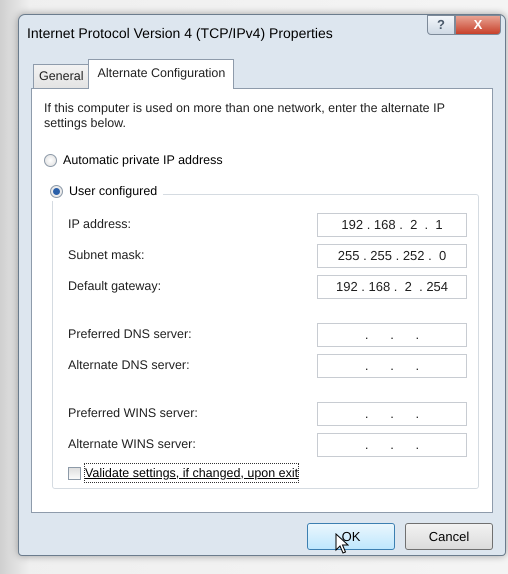  What do you see at coordinates (392, 256) in the screenshot?
I see `ip-address-field: 255 . 255 . 252 . 0` at bounding box center [392, 256].